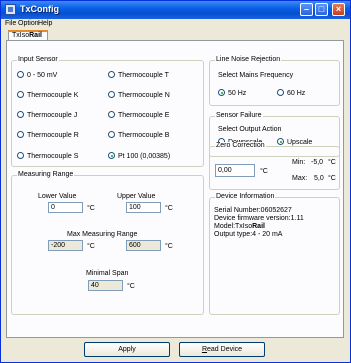 Image resolution: width=351 pixels, height=363 pixels. I want to click on close-icon: ×, so click(338, 9).